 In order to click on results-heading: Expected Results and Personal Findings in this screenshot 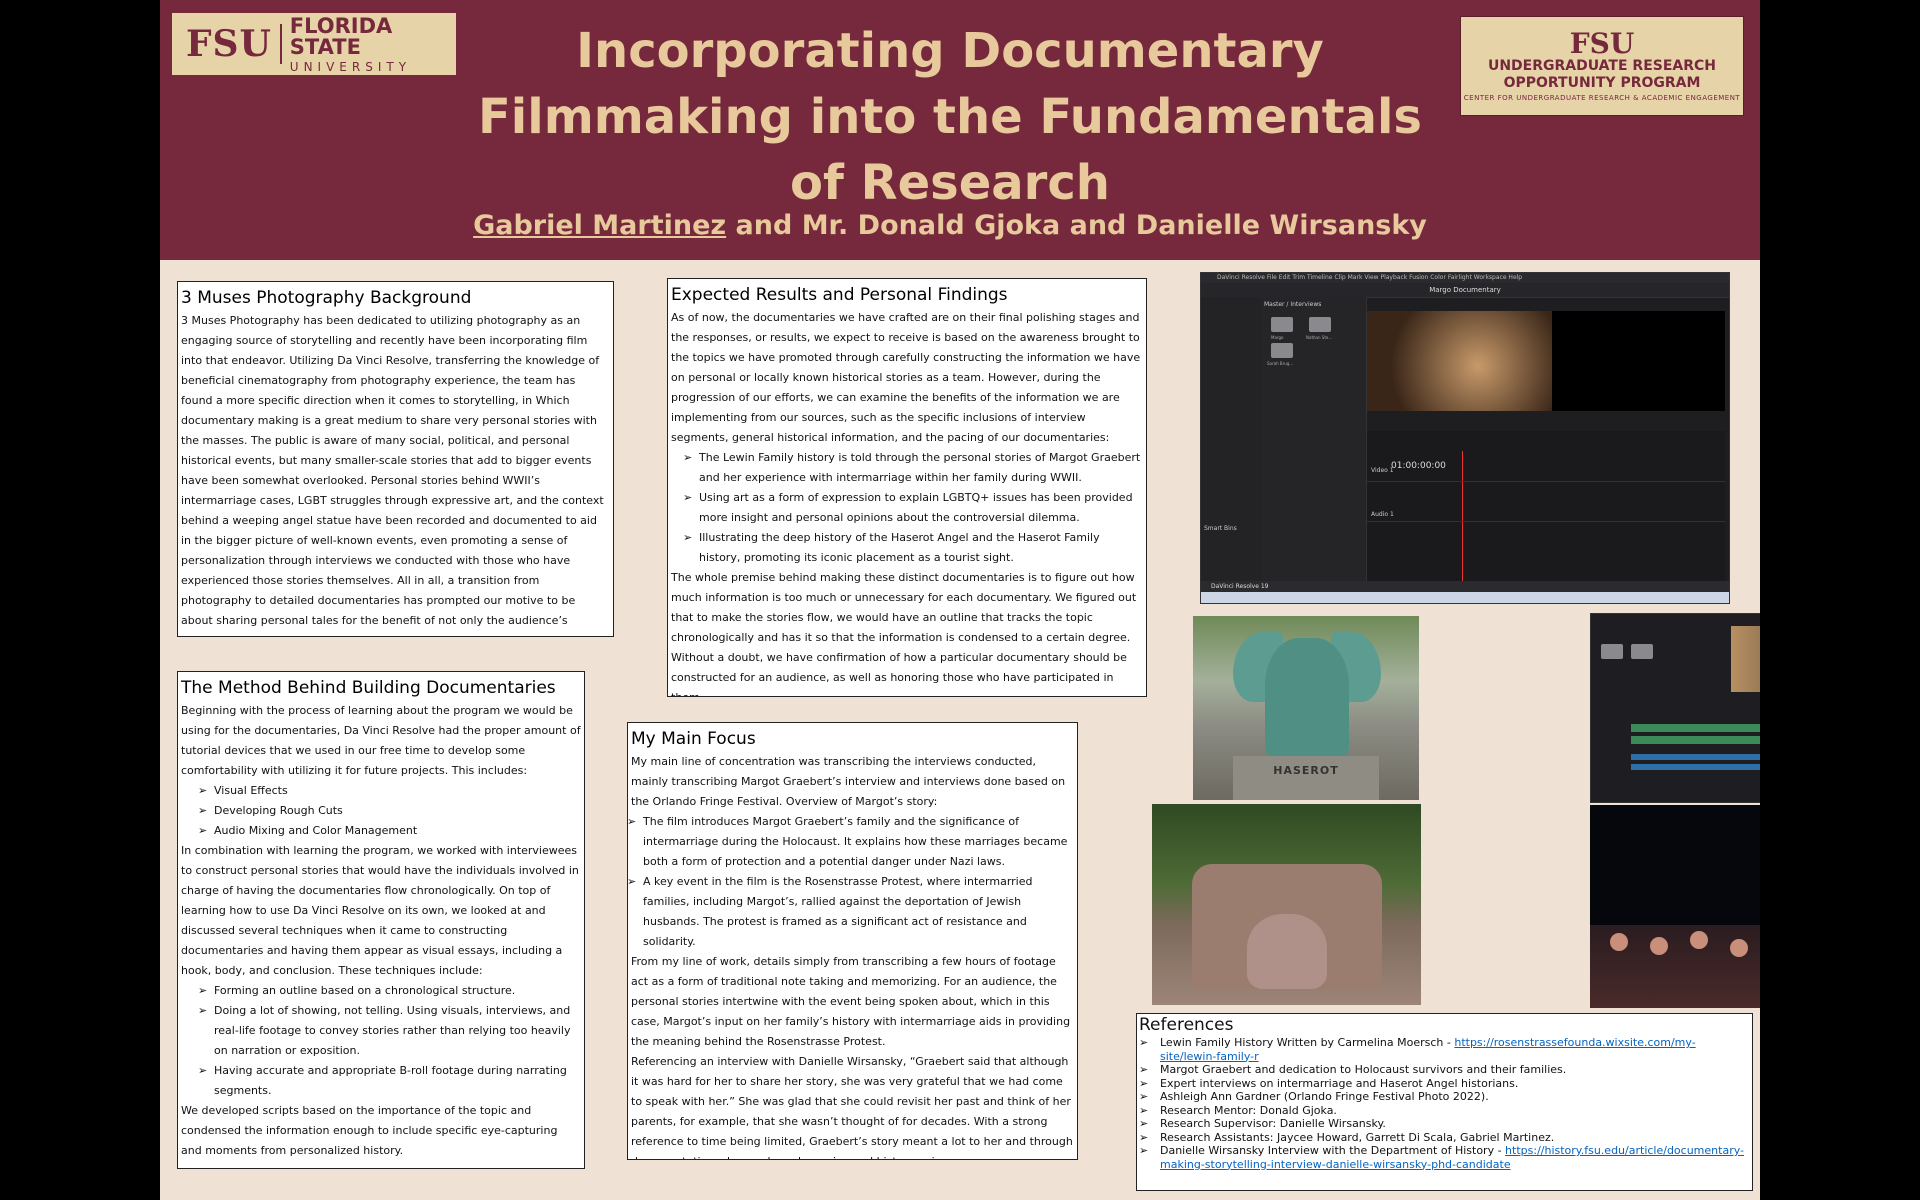, I will do `click(839, 295)`.